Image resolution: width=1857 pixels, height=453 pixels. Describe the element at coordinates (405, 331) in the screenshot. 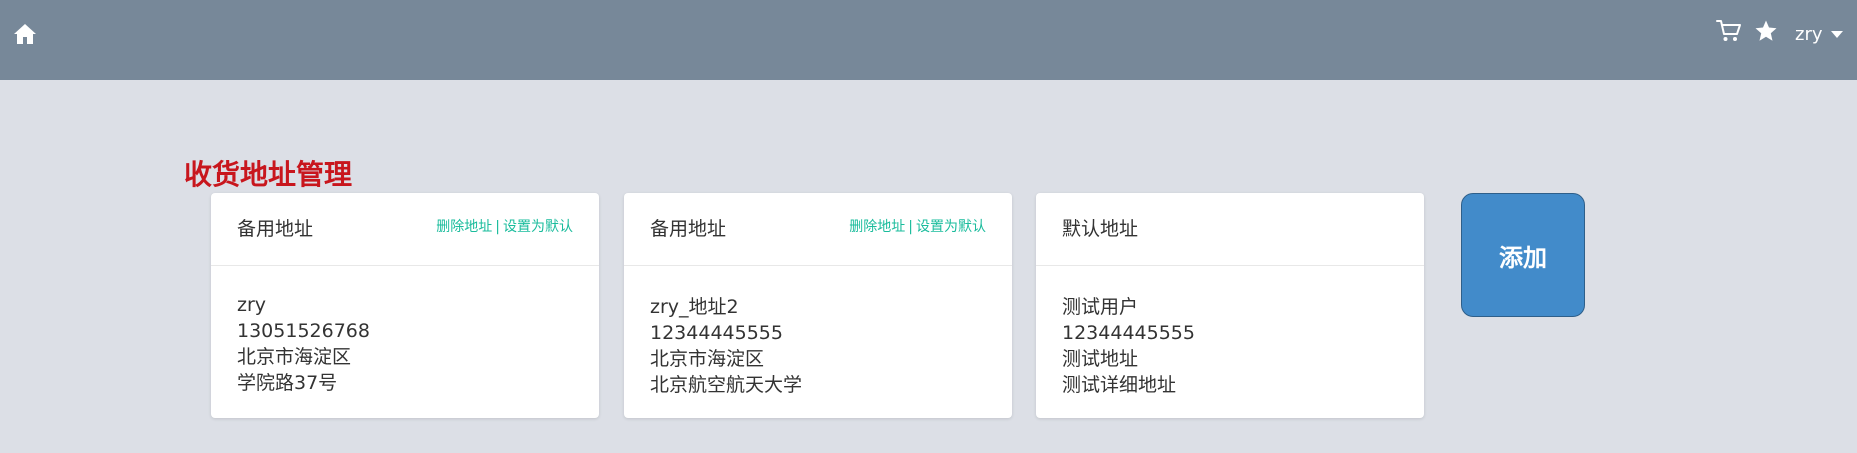

I see `card-body: zry 13051526768 北京市海淀区 学院路37号` at that location.